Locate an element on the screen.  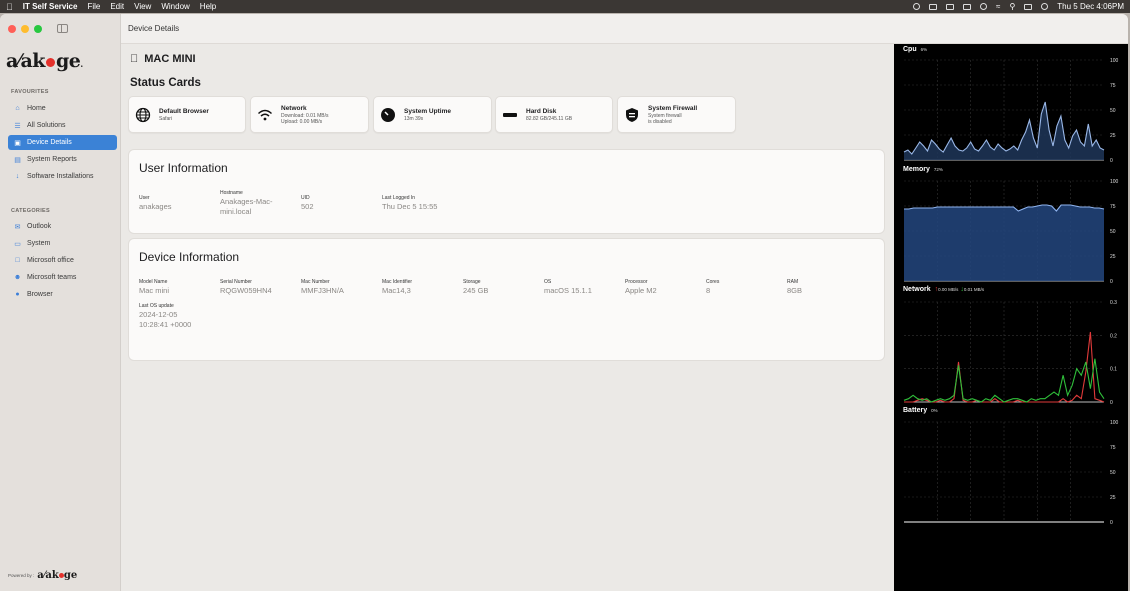
field-user: User anakages is located at coordinates (155, 203).